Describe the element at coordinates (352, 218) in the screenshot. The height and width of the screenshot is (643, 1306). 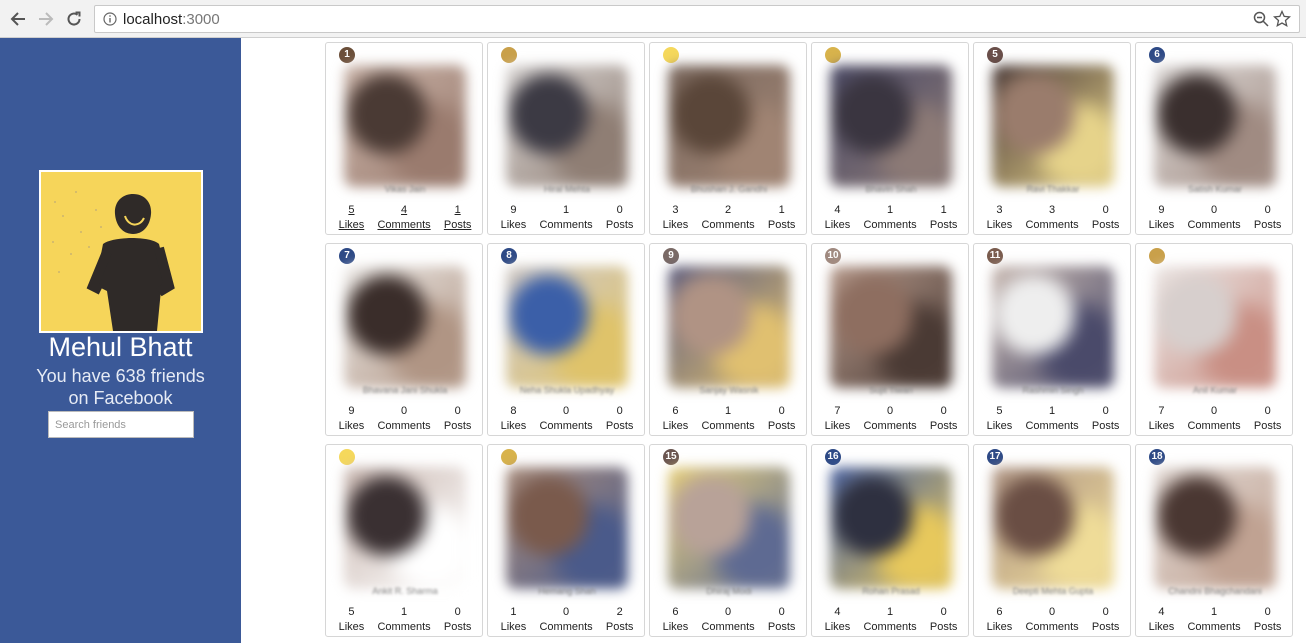
I see `likes-stat: 5 Likes` at that location.